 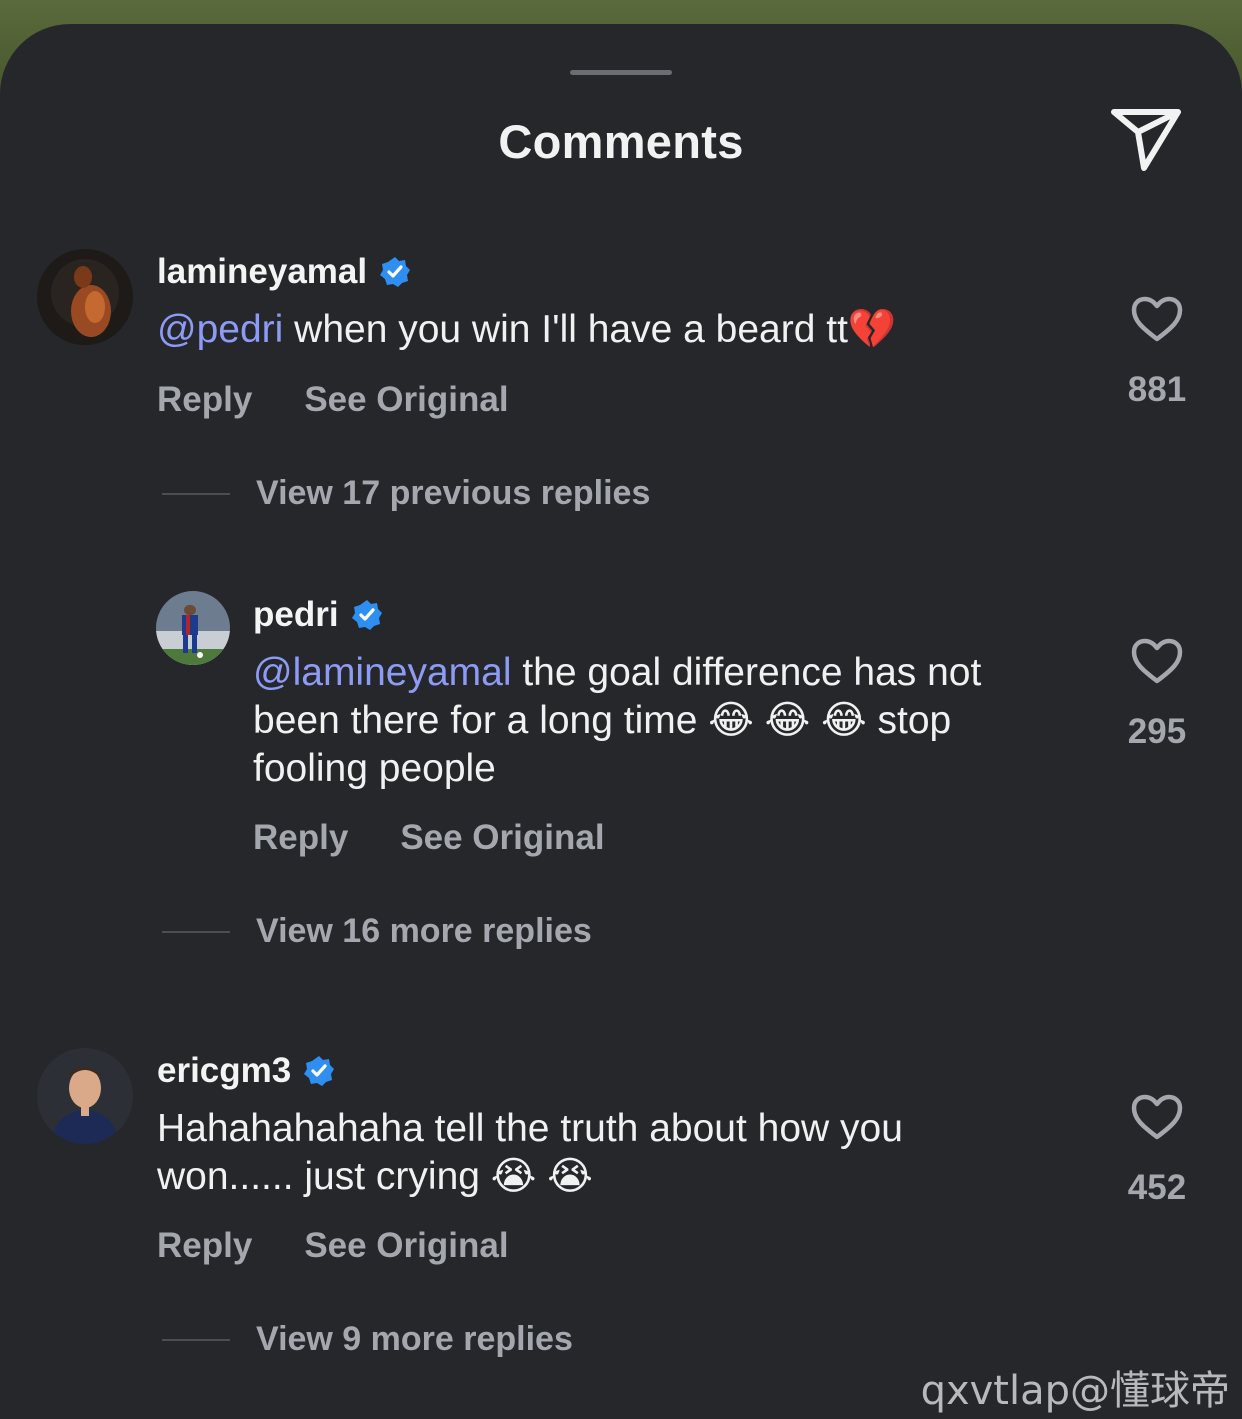 What do you see at coordinates (872, 329) in the screenshot?
I see `broken-heart-emoji: 💔` at bounding box center [872, 329].